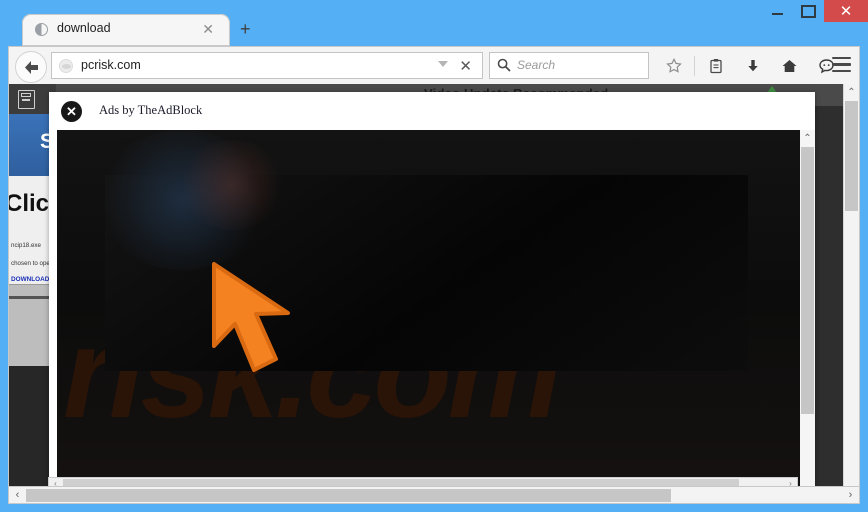  Describe the element at coordinates (850, 495) in the screenshot. I see `page-scroll-right-arrow: ›` at that location.